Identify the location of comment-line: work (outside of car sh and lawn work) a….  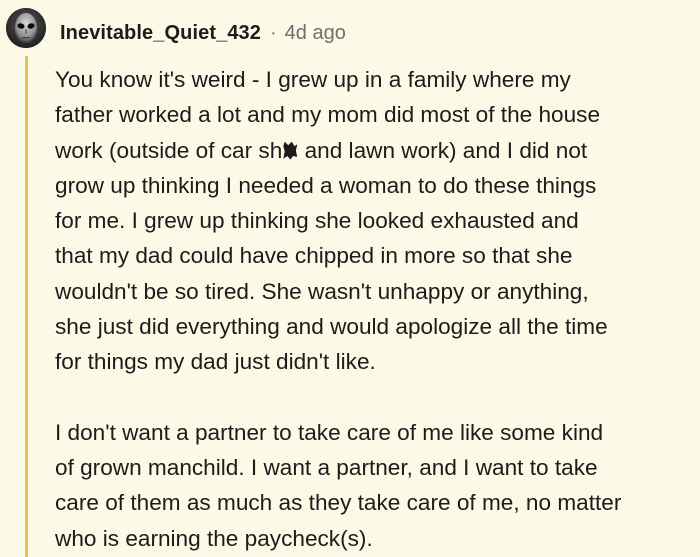
(377, 150).